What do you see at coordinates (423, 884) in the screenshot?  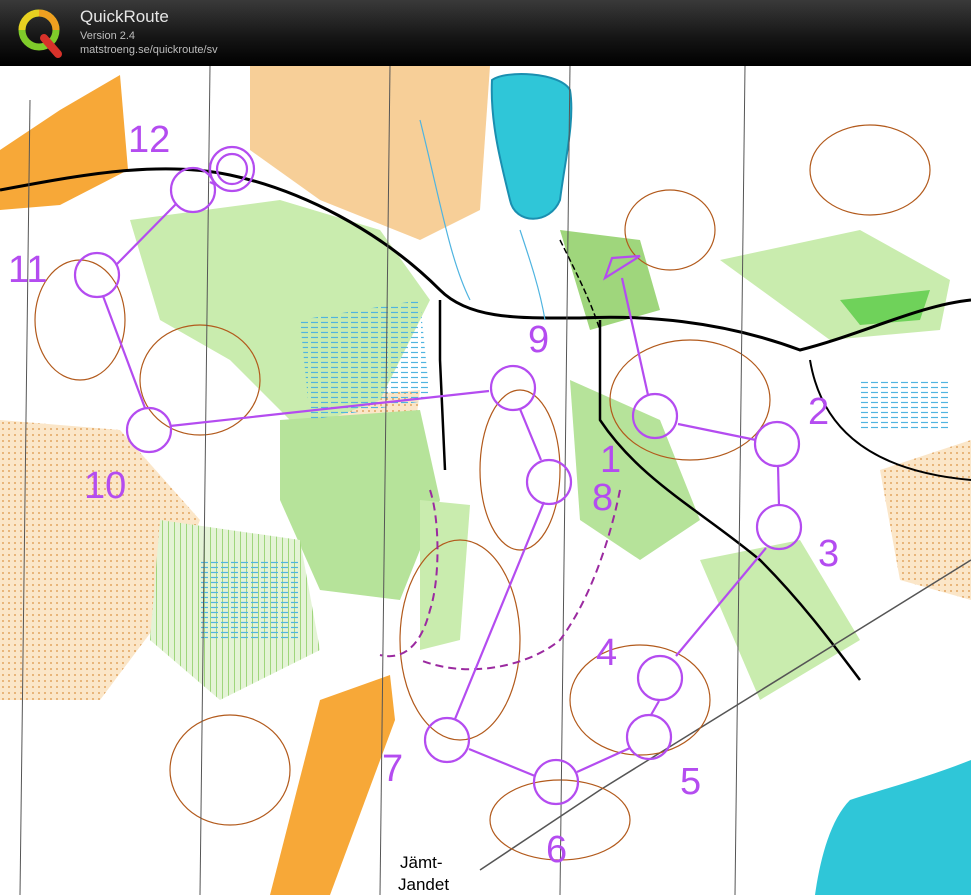 I see `place-label-line2: Jandet` at bounding box center [423, 884].